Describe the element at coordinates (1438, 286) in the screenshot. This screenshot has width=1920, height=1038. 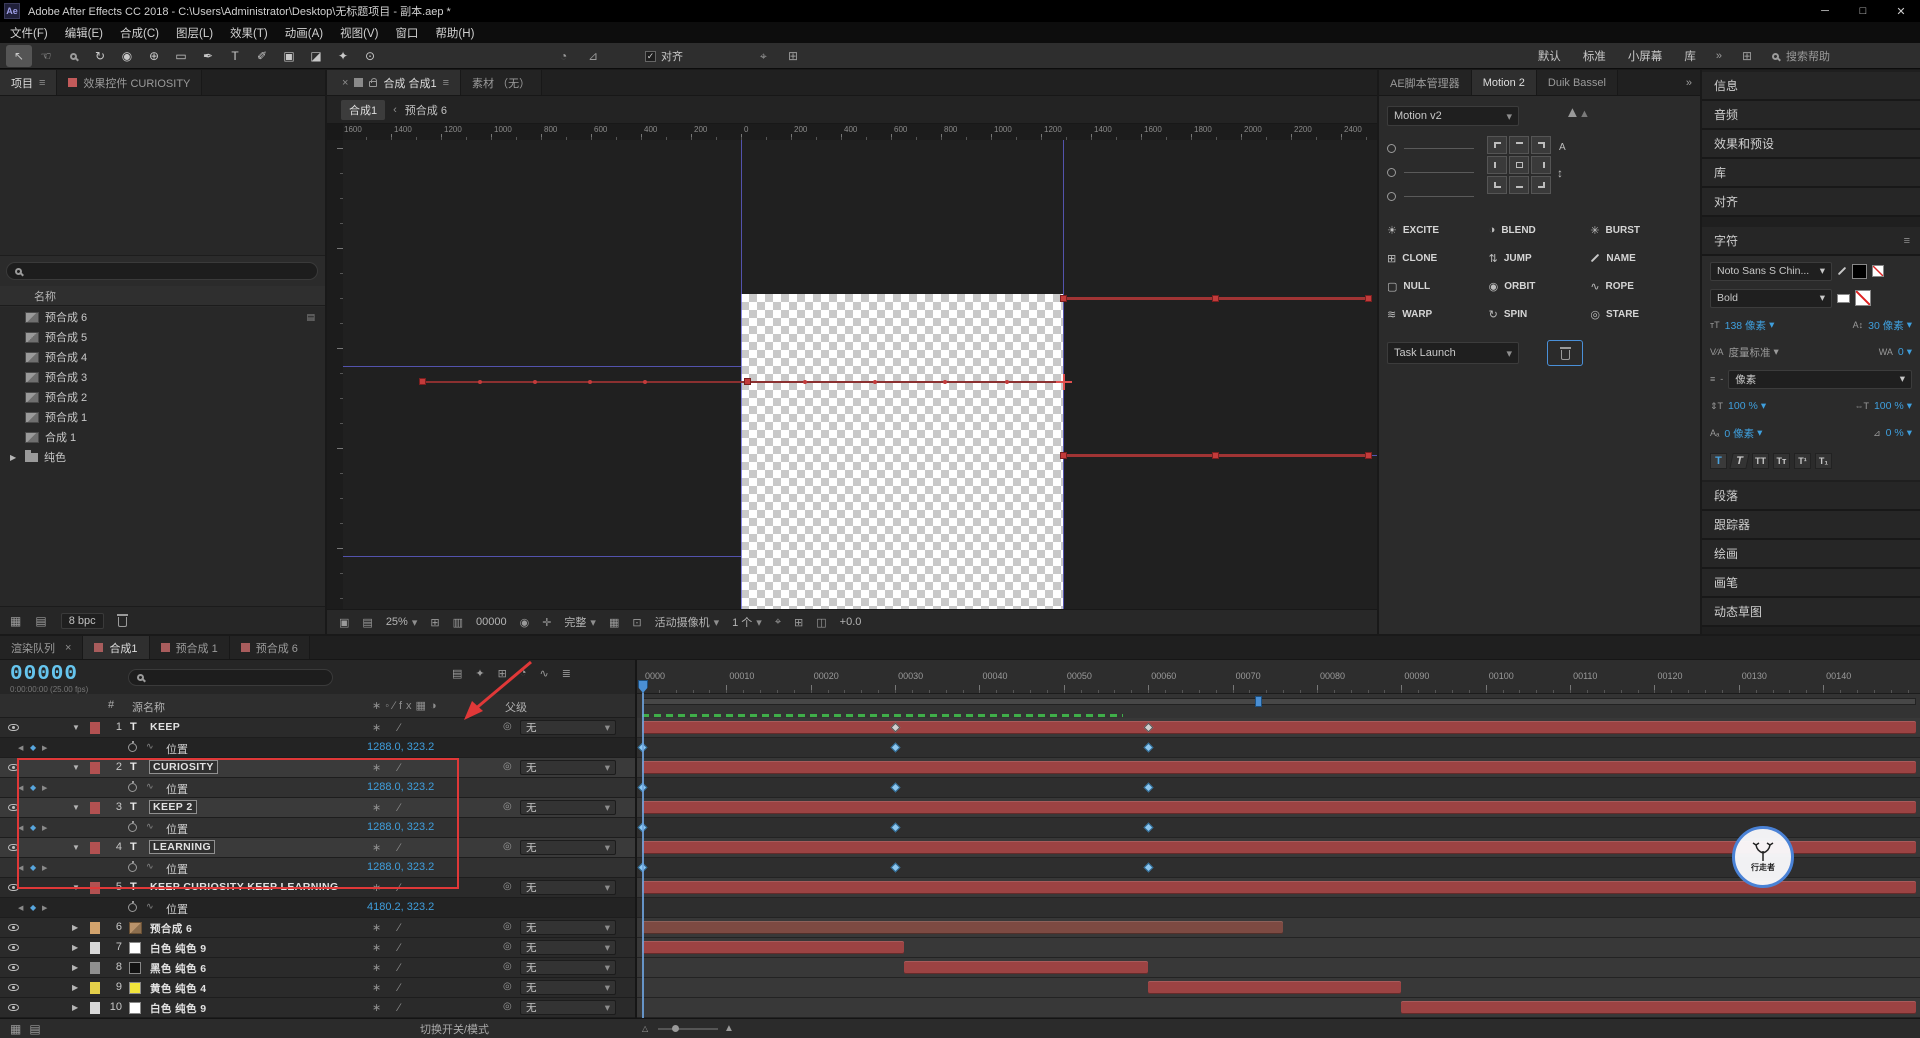
I see `motion-button-null: ▢ NULL` at that location.